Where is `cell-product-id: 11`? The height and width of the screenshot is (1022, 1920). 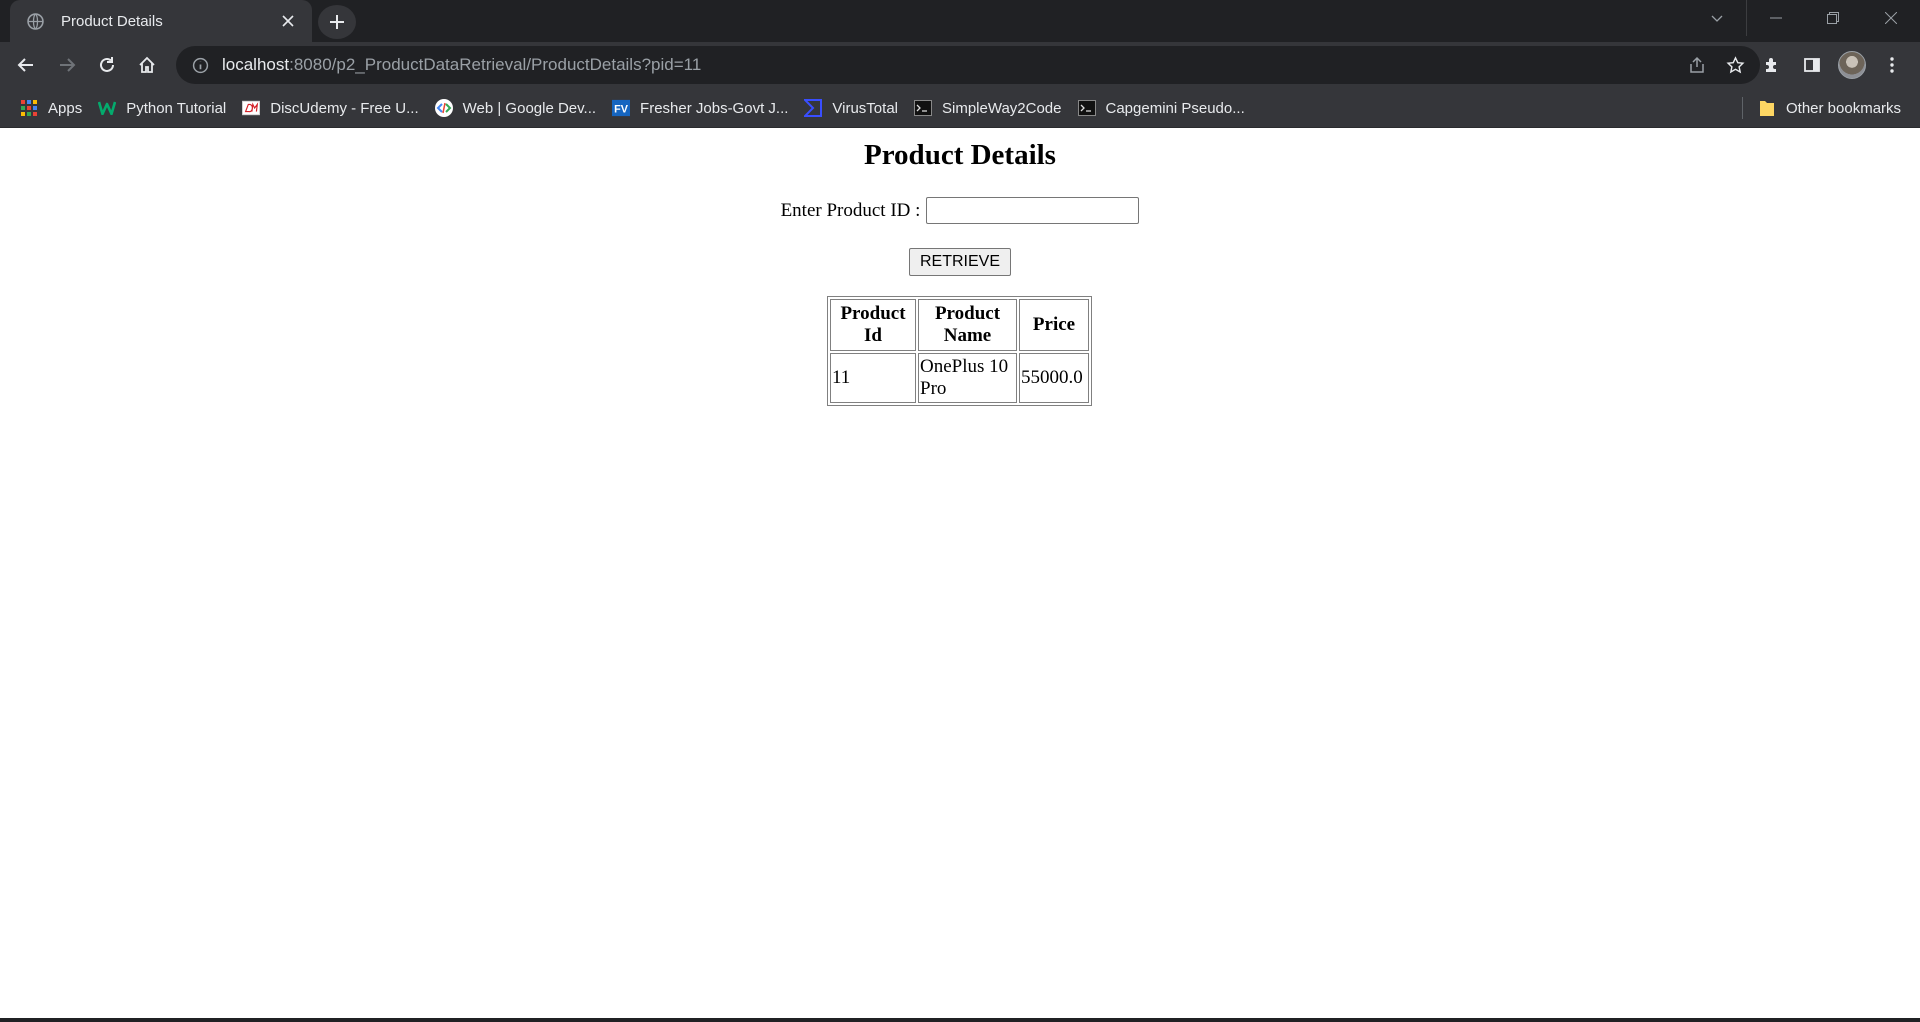 cell-product-id: 11 is located at coordinates (873, 378).